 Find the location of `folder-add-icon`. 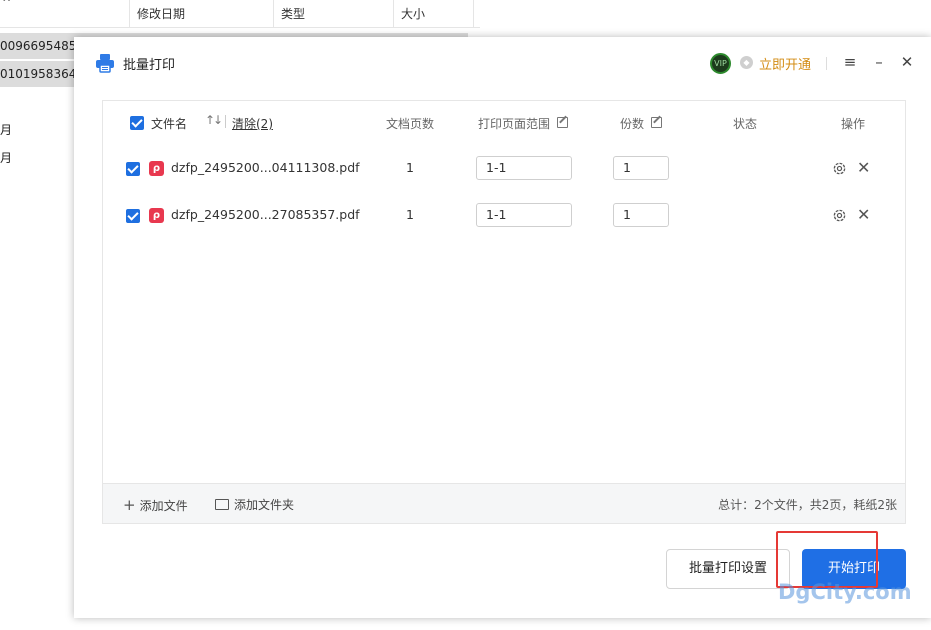

folder-add-icon is located at coordinates (222, 504).